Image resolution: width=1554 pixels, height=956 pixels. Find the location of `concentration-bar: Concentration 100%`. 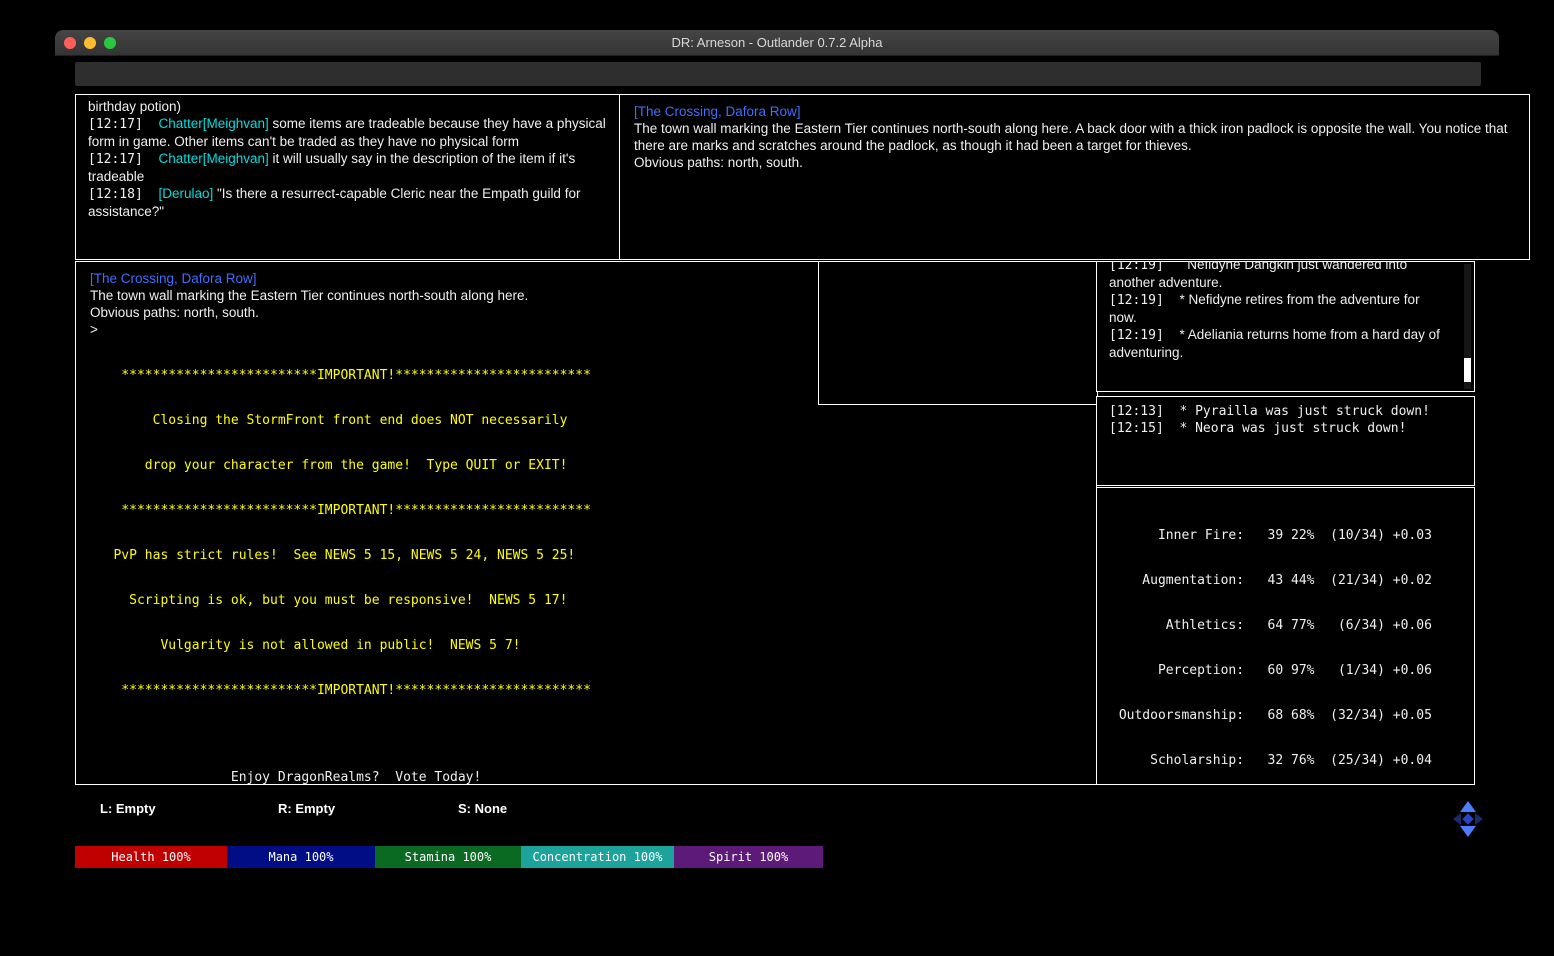

concentration-bar: Concentration 100% is located at coordinates (597, 857).